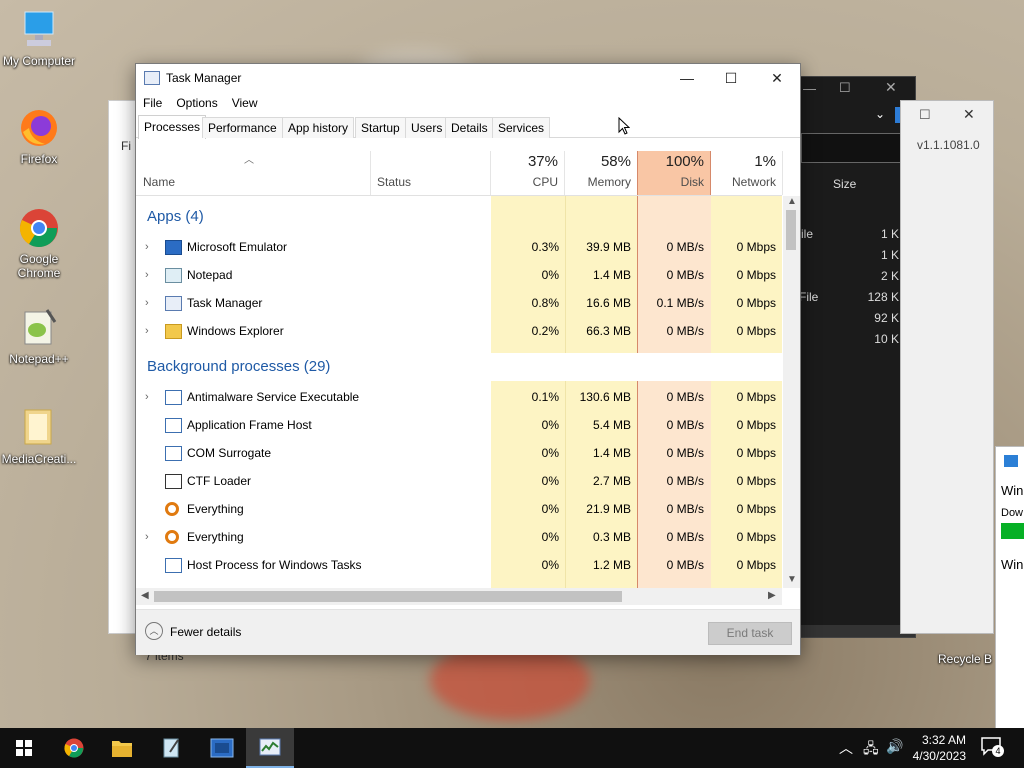  I want to click on table-row: CTF Loader 0% 2.7 MB 0 MB/s 0 Mbps, so click(459, 481).